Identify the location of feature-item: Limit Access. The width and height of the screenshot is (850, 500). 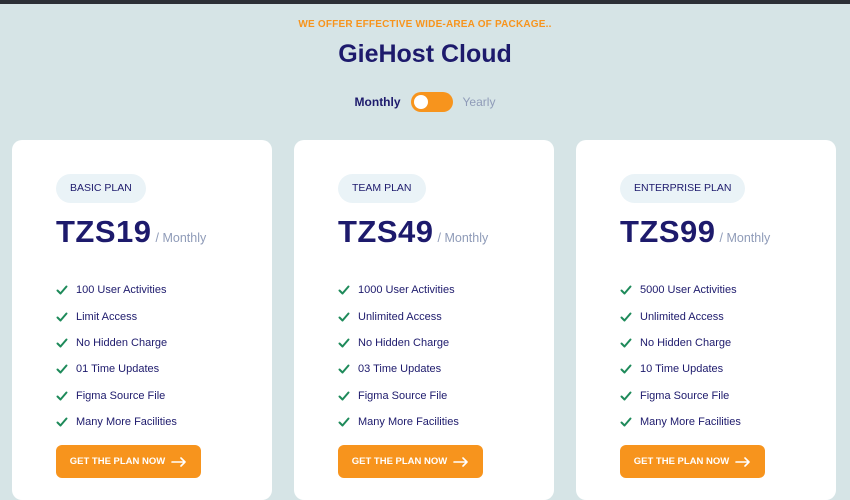
(116, 316).